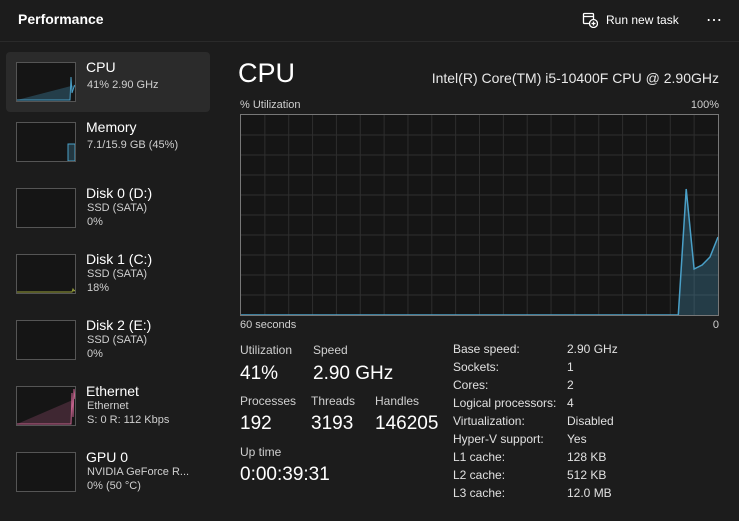 Image resolution: width=739 pixels, height=521 pixels. What do you see at coordinates (369, 21) in the screenshot?
I see `top-bar: Performance Run new task ⋯` at bounding box center [369, 21].